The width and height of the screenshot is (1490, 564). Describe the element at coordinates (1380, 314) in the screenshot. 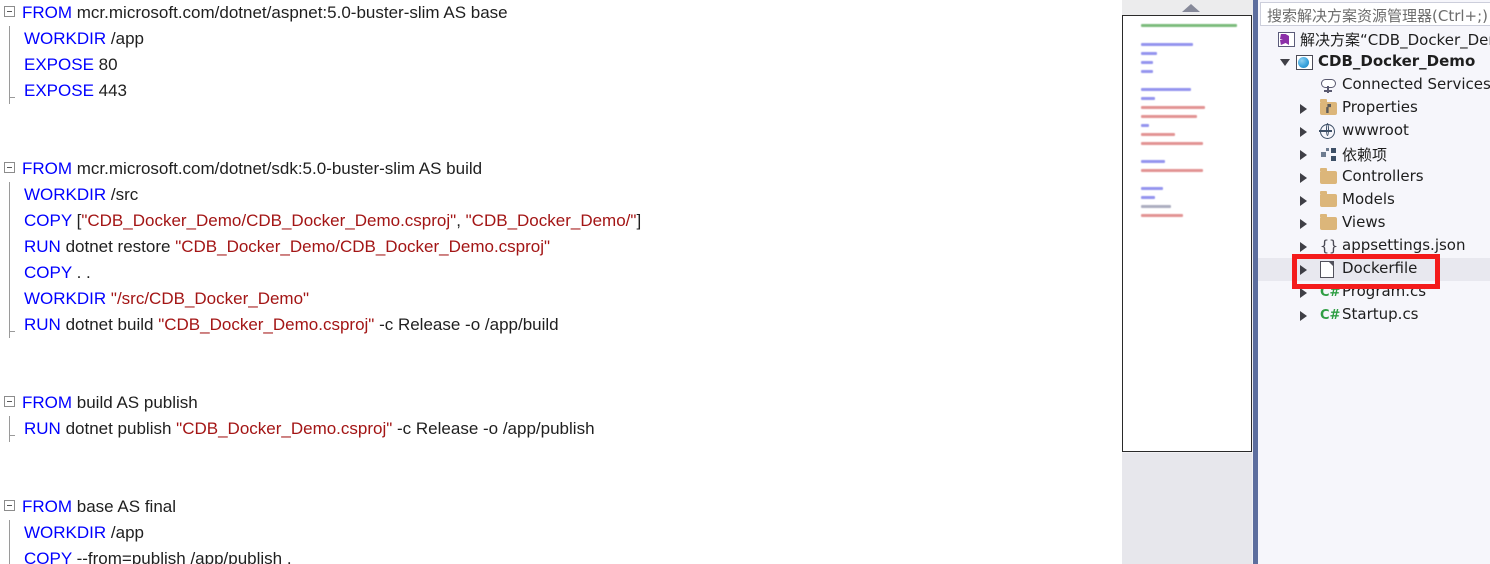

I see `tree-item-label: Startup.cs` at that location.